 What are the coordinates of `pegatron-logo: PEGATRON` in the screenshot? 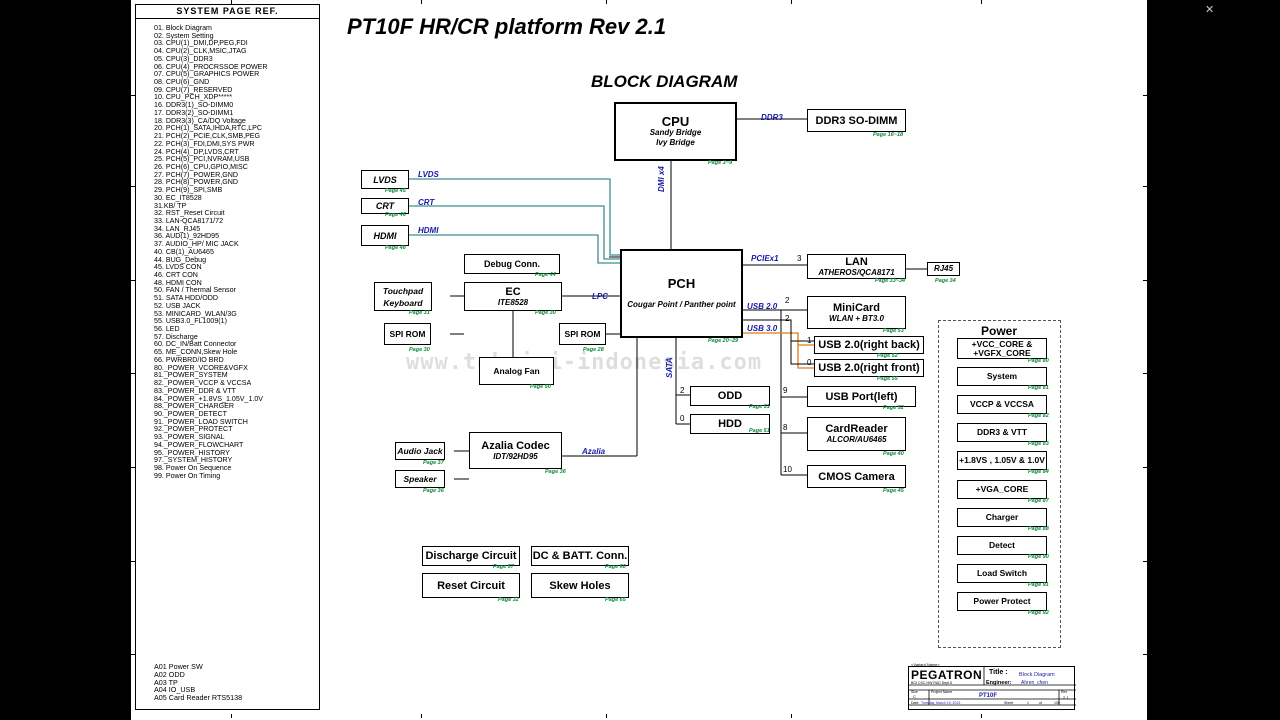 It's located at (947, 675).